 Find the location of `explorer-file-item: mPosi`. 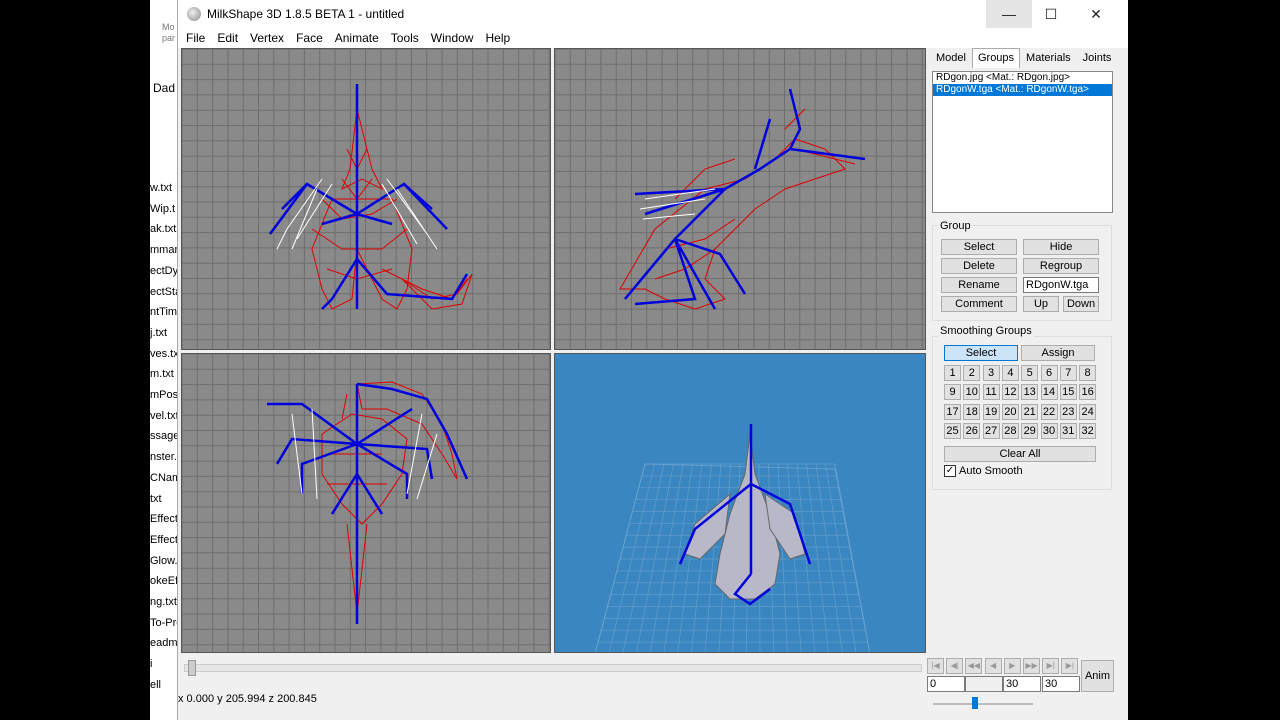

explorer-file-item: mPosi is located at coordinates (165, 395).